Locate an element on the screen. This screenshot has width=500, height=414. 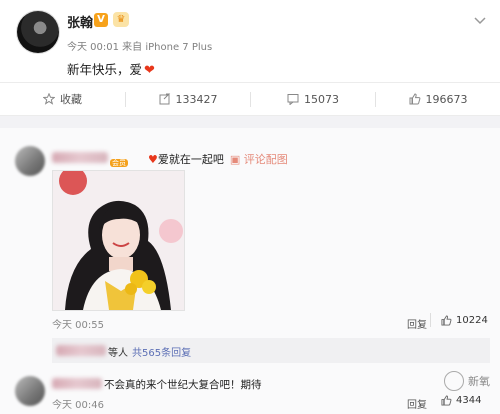
replier-name is located at coordinates (81, 350).